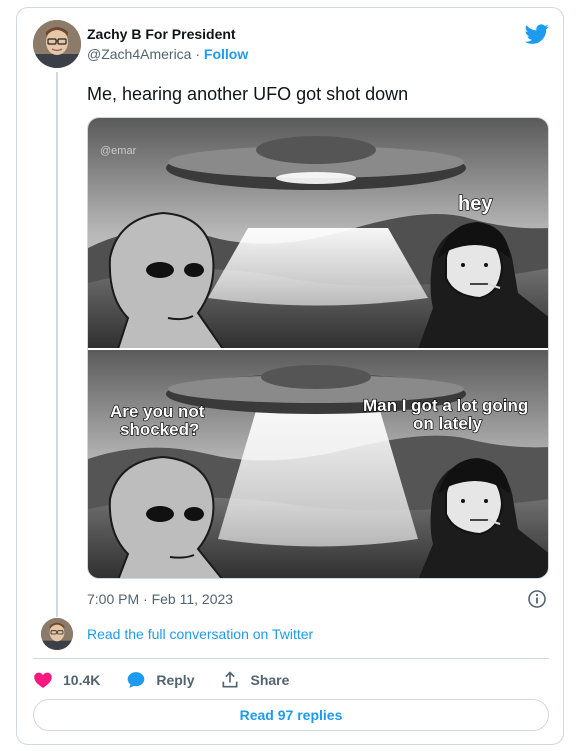 This screenshot has height=751, width=577. I want to click on like-button: 10.4K, so click(66, 680).